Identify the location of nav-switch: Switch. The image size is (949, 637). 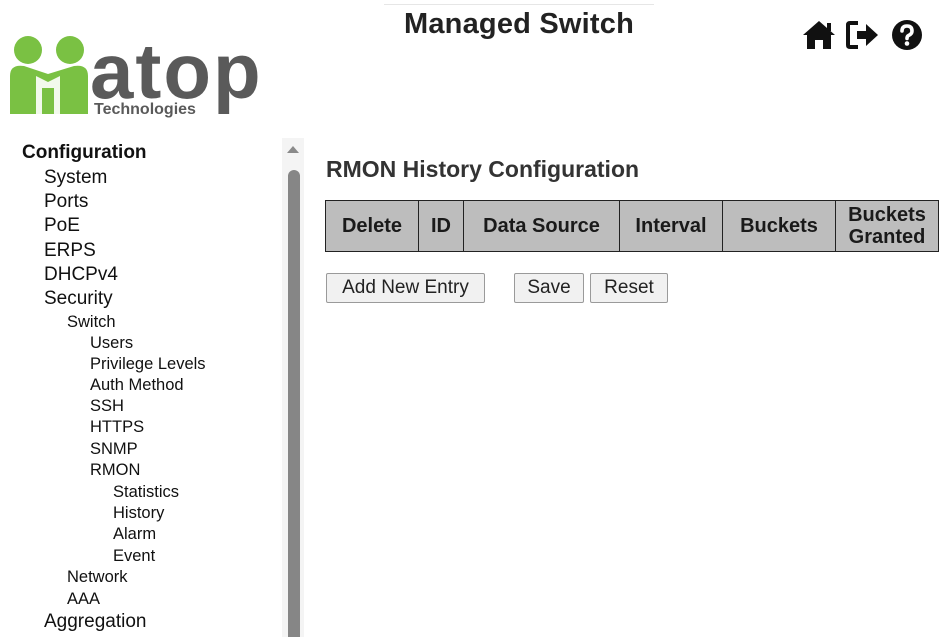
(91, 322).